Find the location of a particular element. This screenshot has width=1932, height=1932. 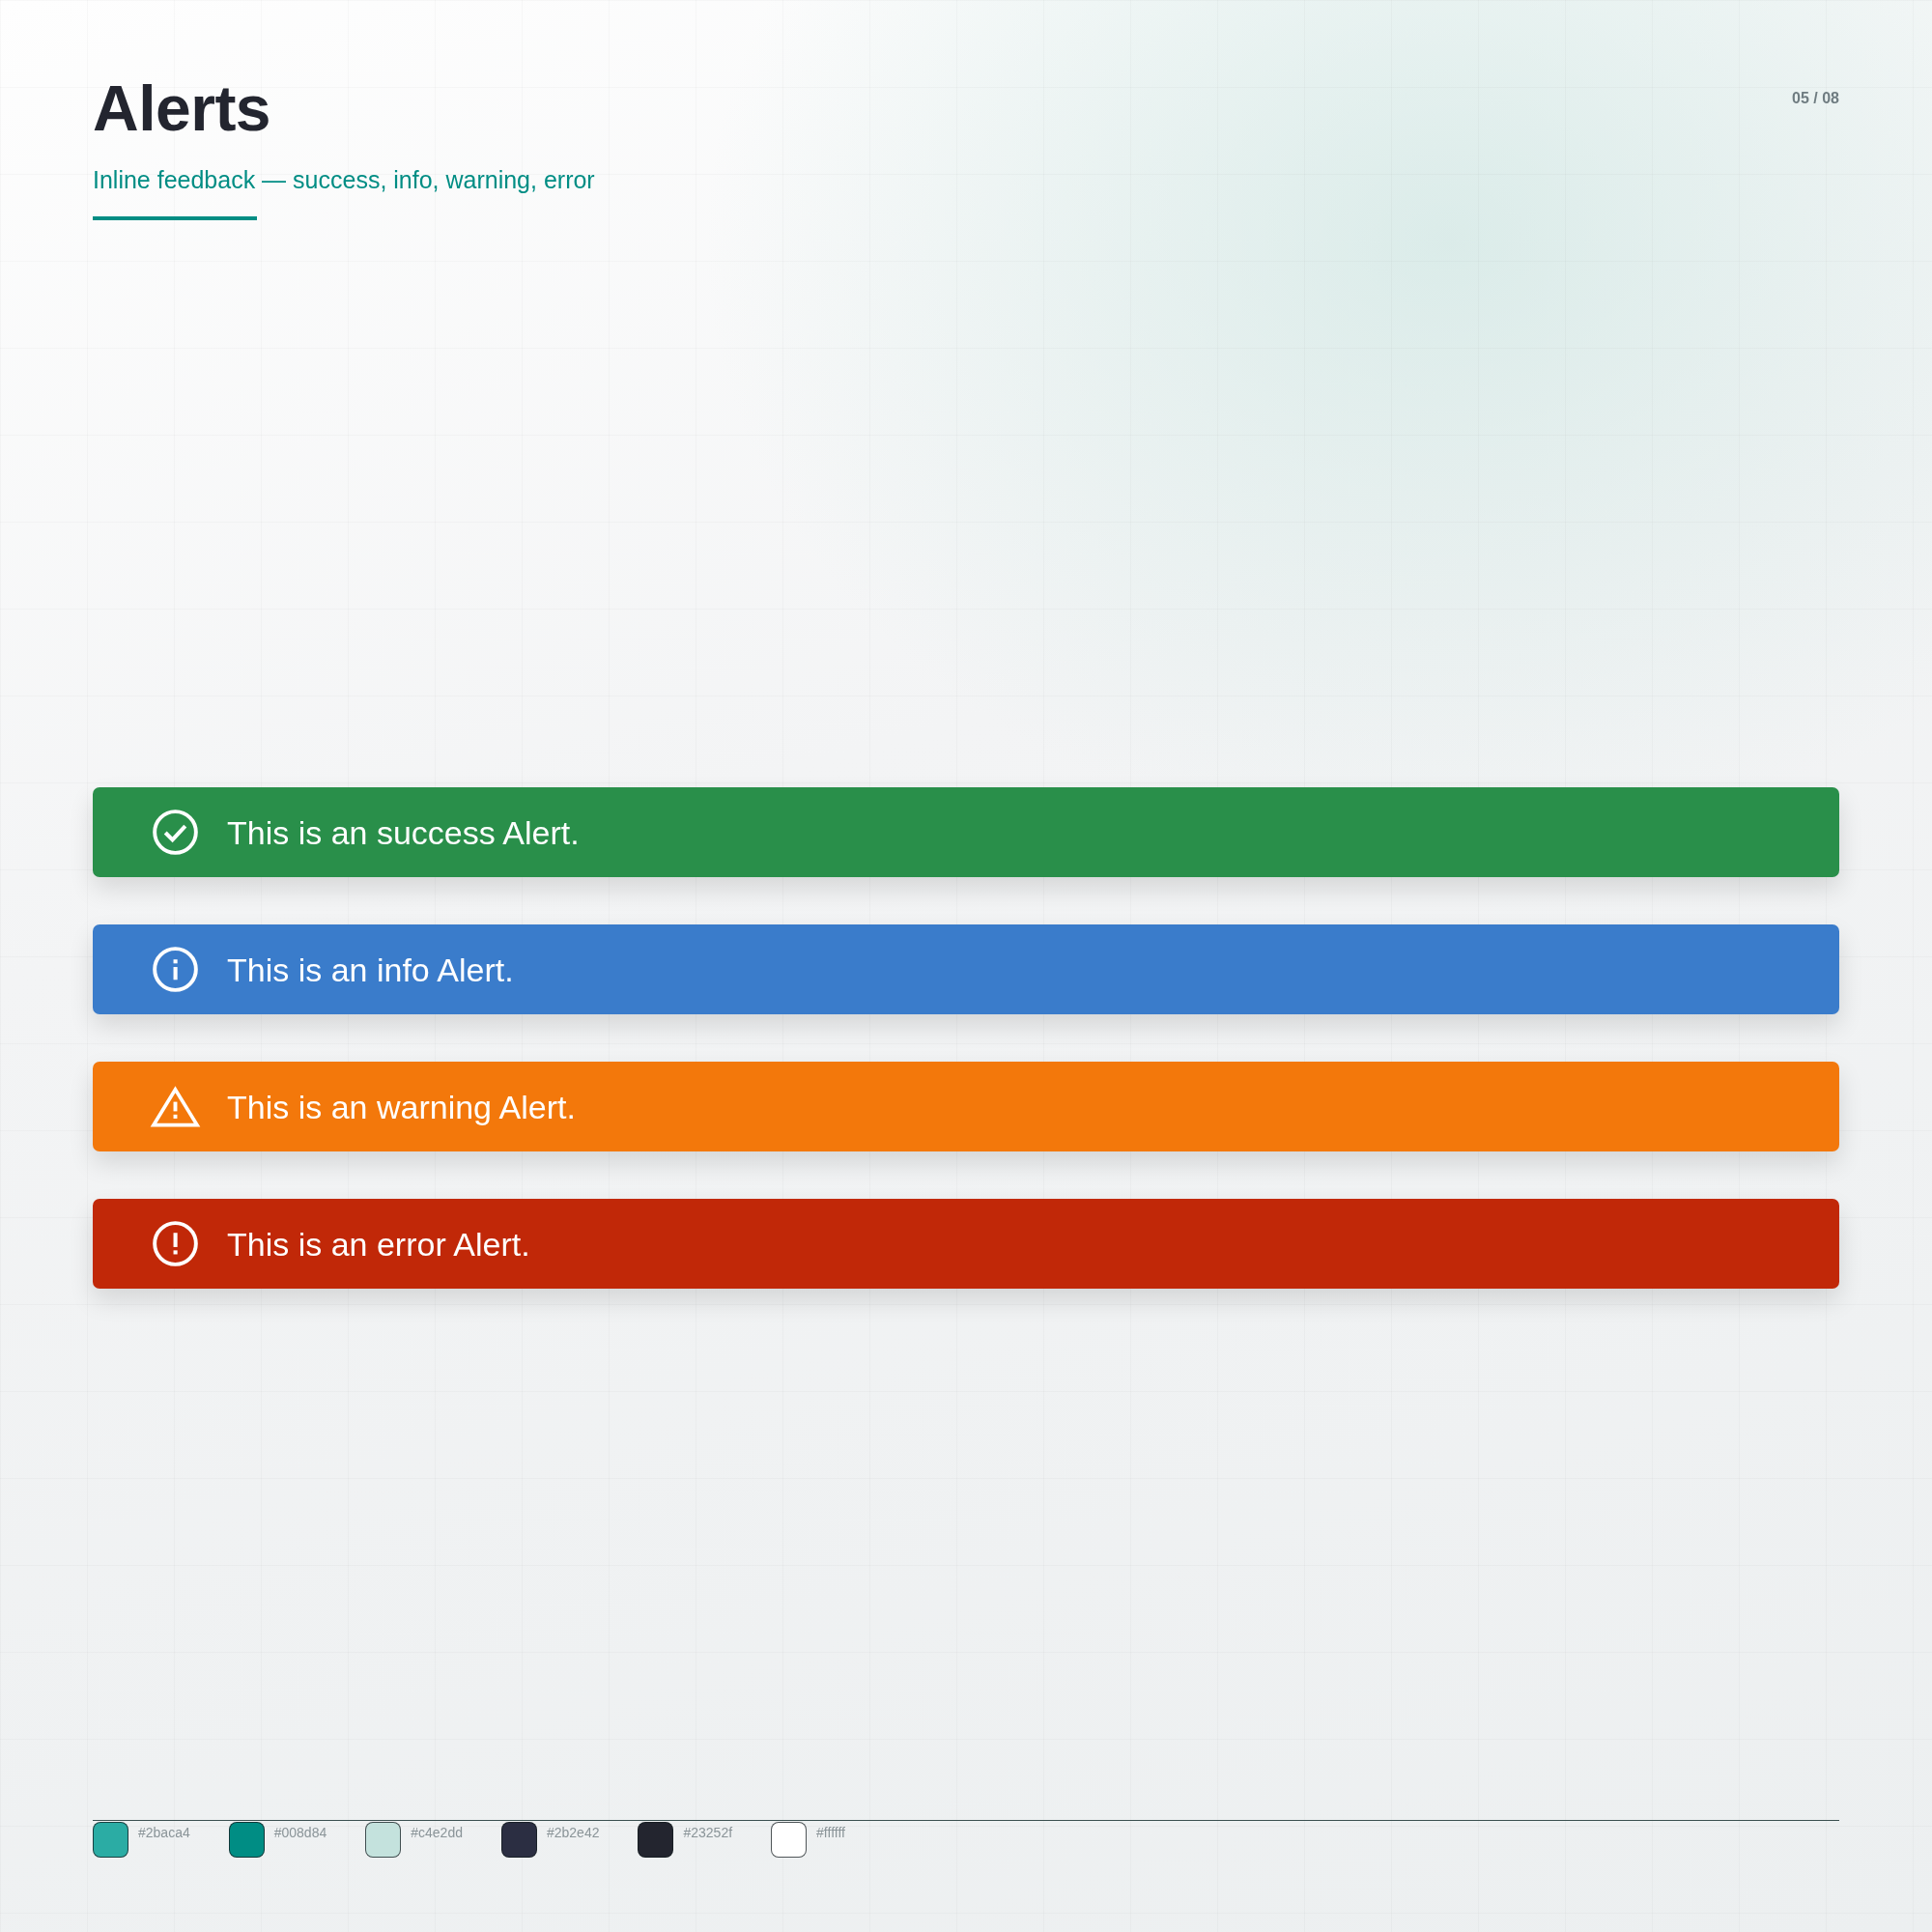

page-number: 05 / 08 is located at coordinates (1815, 98).